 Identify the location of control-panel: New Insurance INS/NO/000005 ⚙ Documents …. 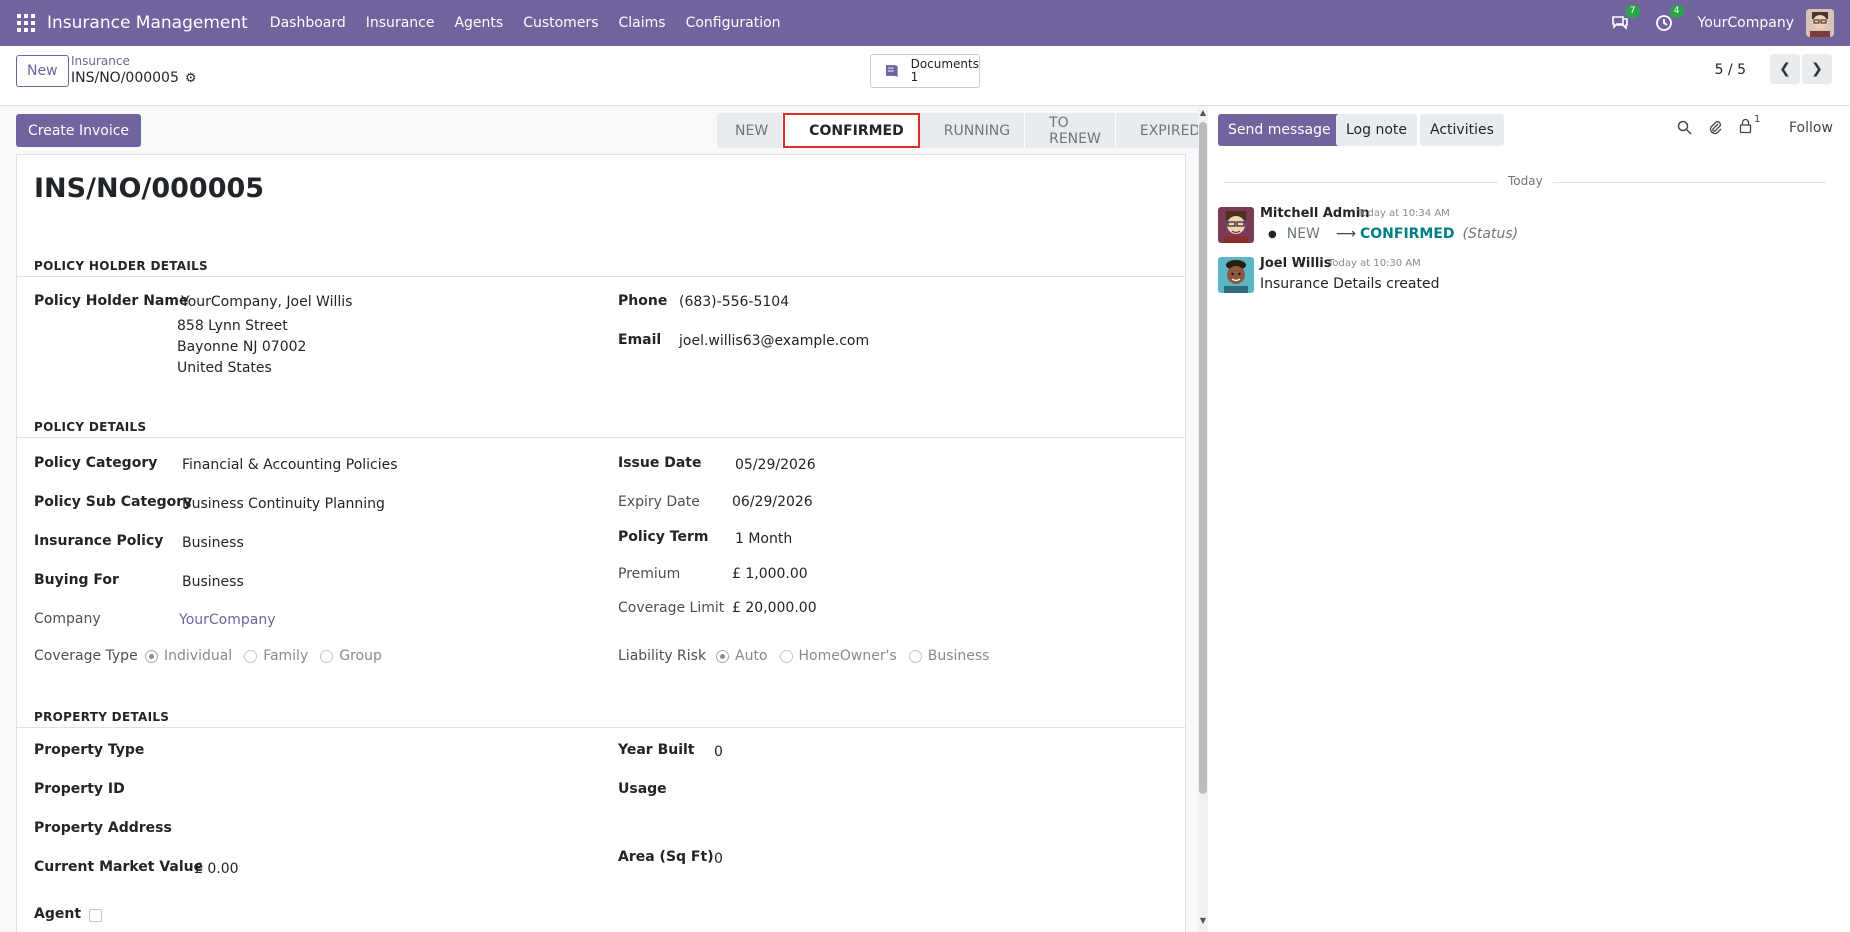
(925, 76).